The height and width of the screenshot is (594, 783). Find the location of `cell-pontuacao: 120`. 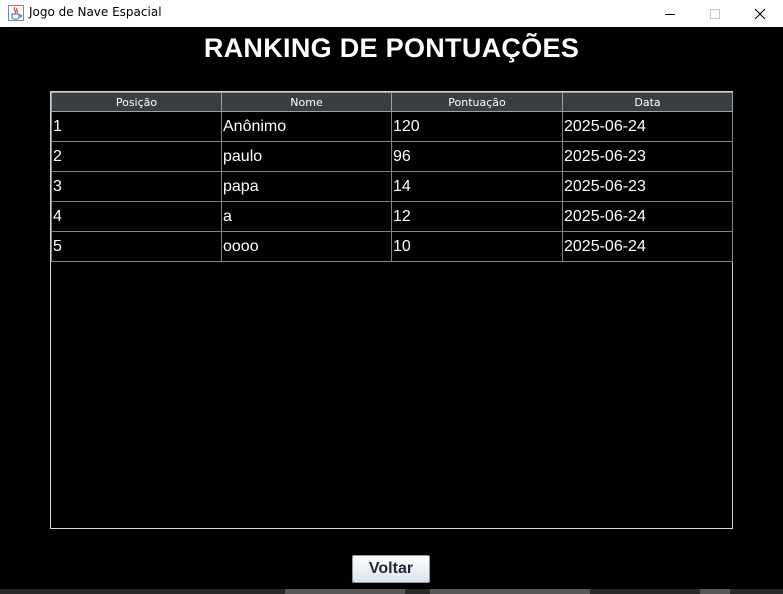

cell-pontuacao: 120 is located at coordinates (477, 126).